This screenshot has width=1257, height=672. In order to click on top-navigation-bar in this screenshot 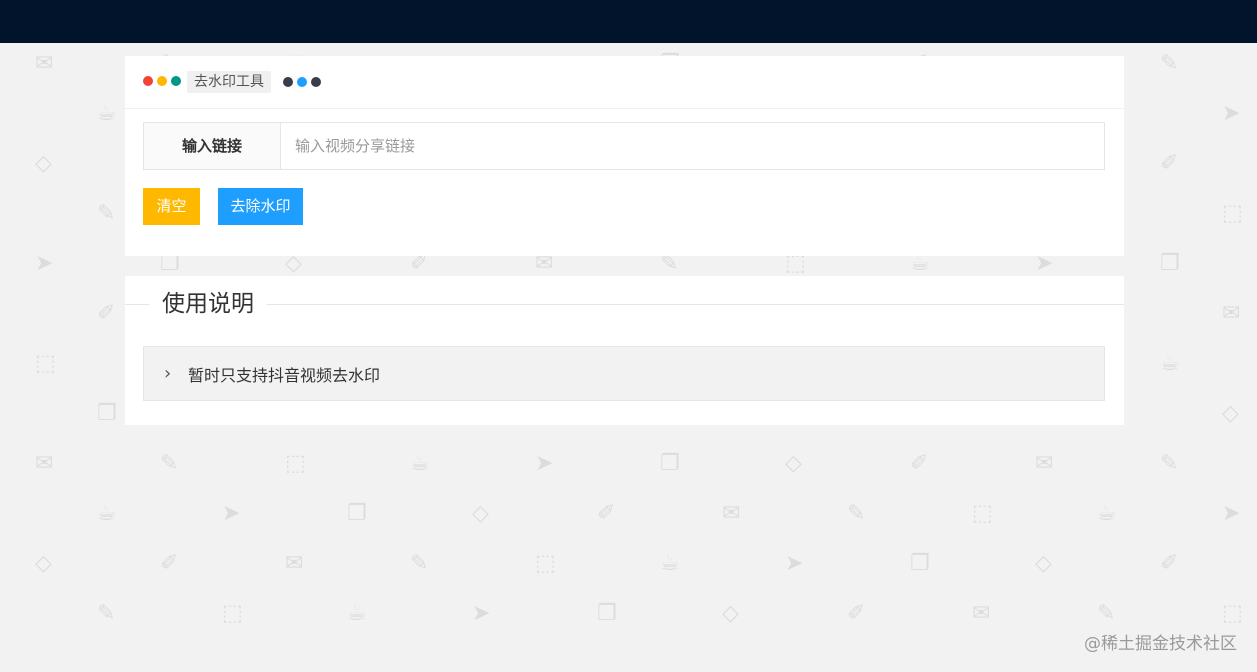, I will do `click(628, 21)`.